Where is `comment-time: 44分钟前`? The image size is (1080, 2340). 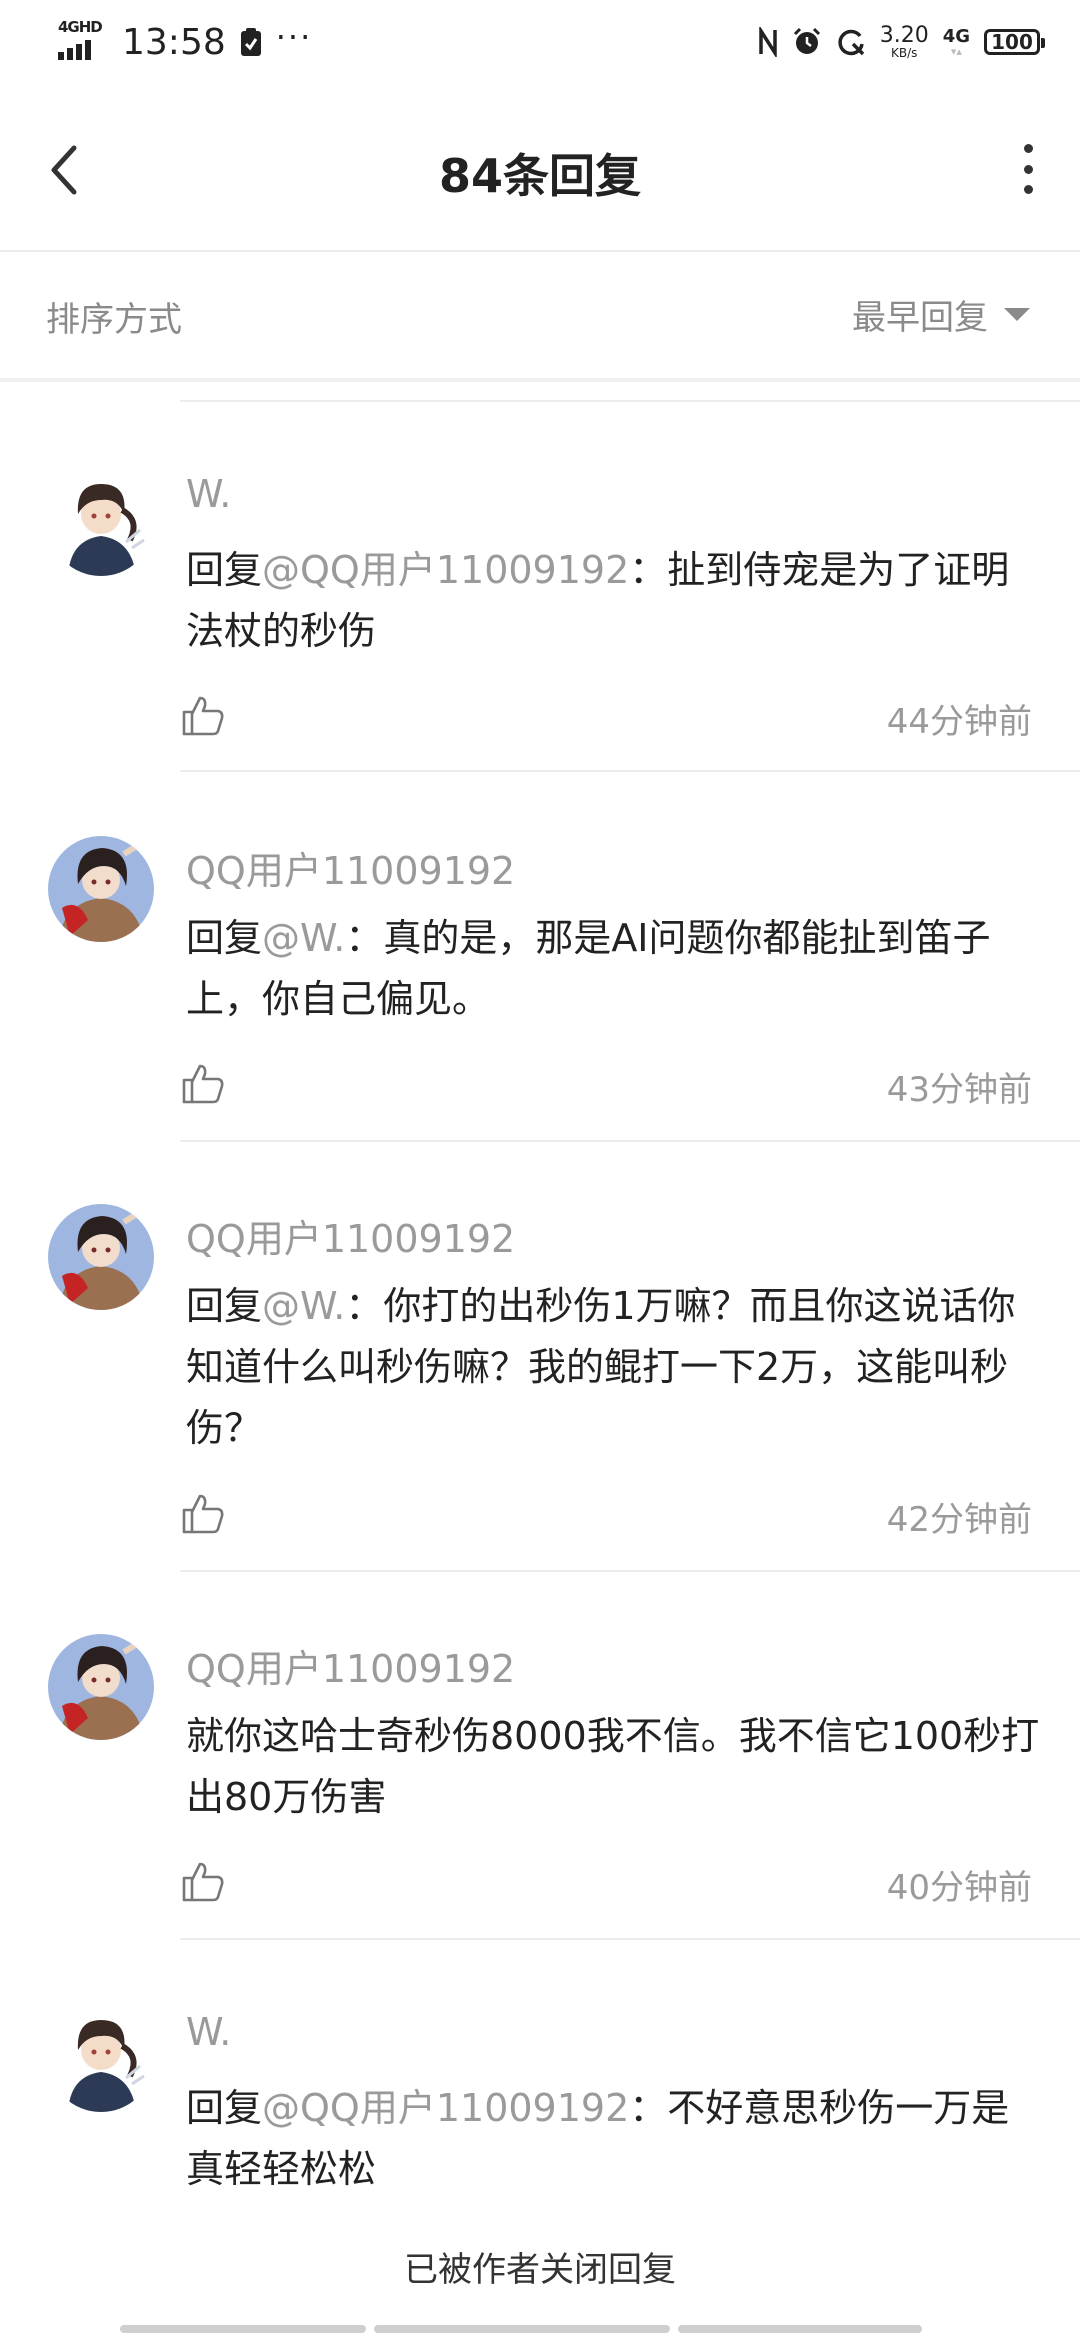
comment-time: 44分钟前 is located at coordinates (959, 722).